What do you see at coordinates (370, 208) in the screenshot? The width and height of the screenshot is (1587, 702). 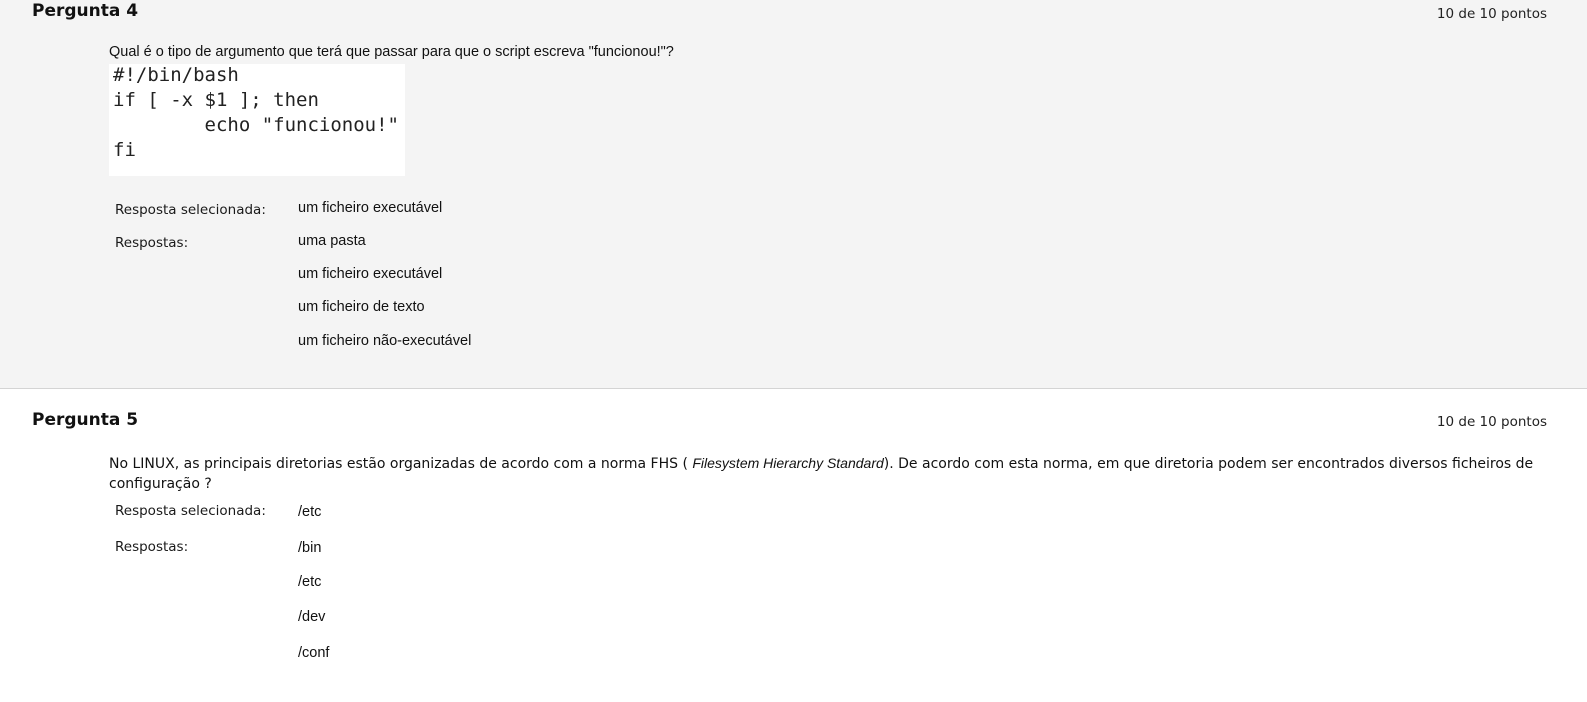 I see `selected-answer: um ficheiro executável` at bounding box center [370, 208].